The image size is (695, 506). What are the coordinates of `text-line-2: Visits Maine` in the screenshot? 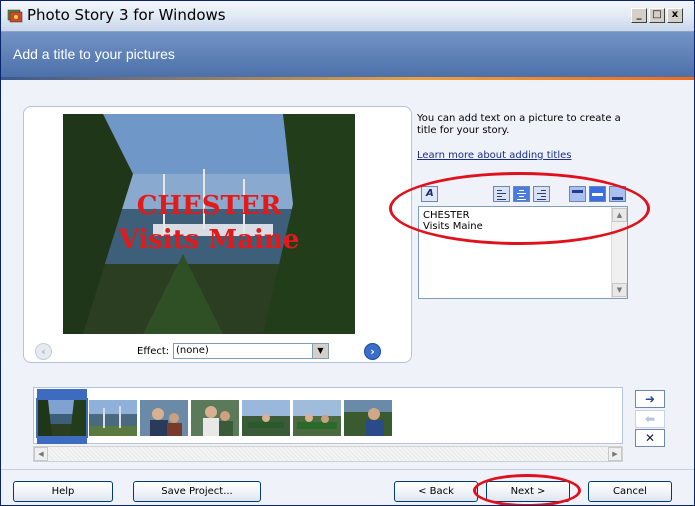 It's located at (453, 226).